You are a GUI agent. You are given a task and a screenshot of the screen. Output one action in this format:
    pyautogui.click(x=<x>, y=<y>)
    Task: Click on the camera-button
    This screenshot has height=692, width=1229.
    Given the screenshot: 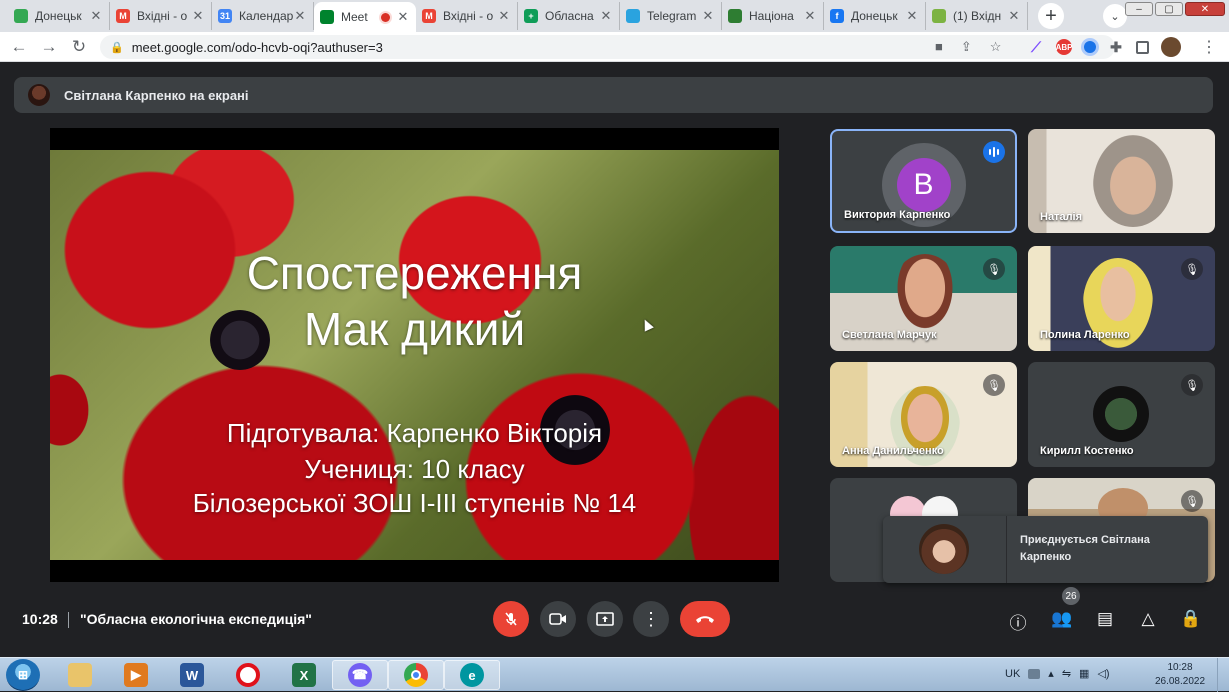 What is the action you would take?
    pyautogui.click(x=558, y=619)
    